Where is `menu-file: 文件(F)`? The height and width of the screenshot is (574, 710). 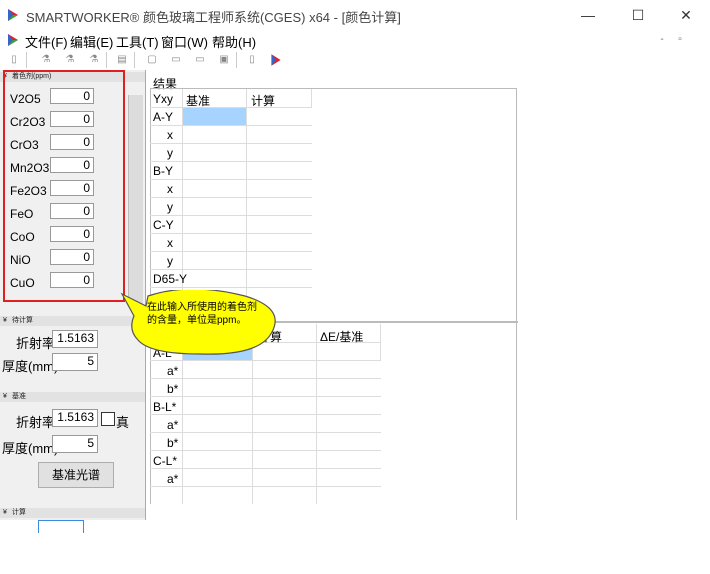 menu-file: 文件(F) is located at coordinates (46, 41).